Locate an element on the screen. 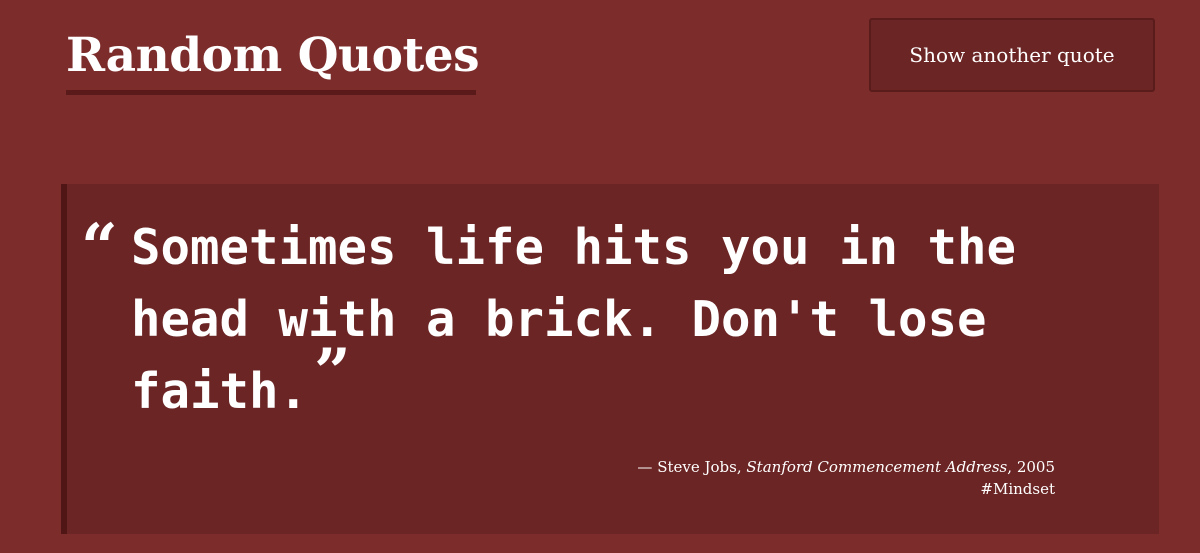 Image resolution: width=1200 pixels, height=553 pixels. close-quote-icon: ” is located at coordinates (332, 372).